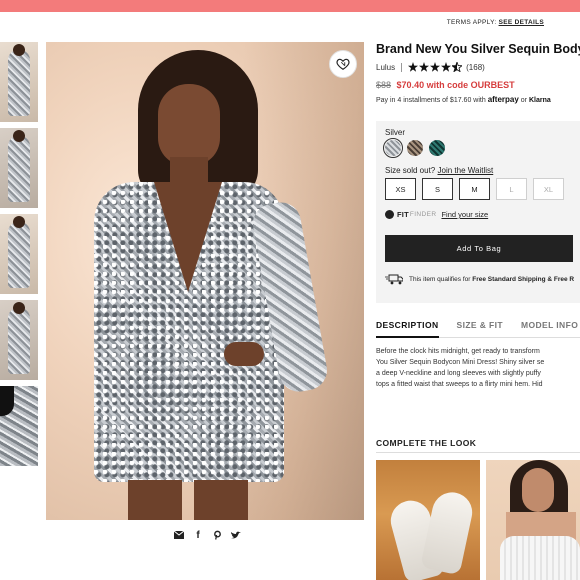  Describe the element at coordinates (479, 248) in the screenshot. I see `add-to-bag-button: Add To Bag` at that location.